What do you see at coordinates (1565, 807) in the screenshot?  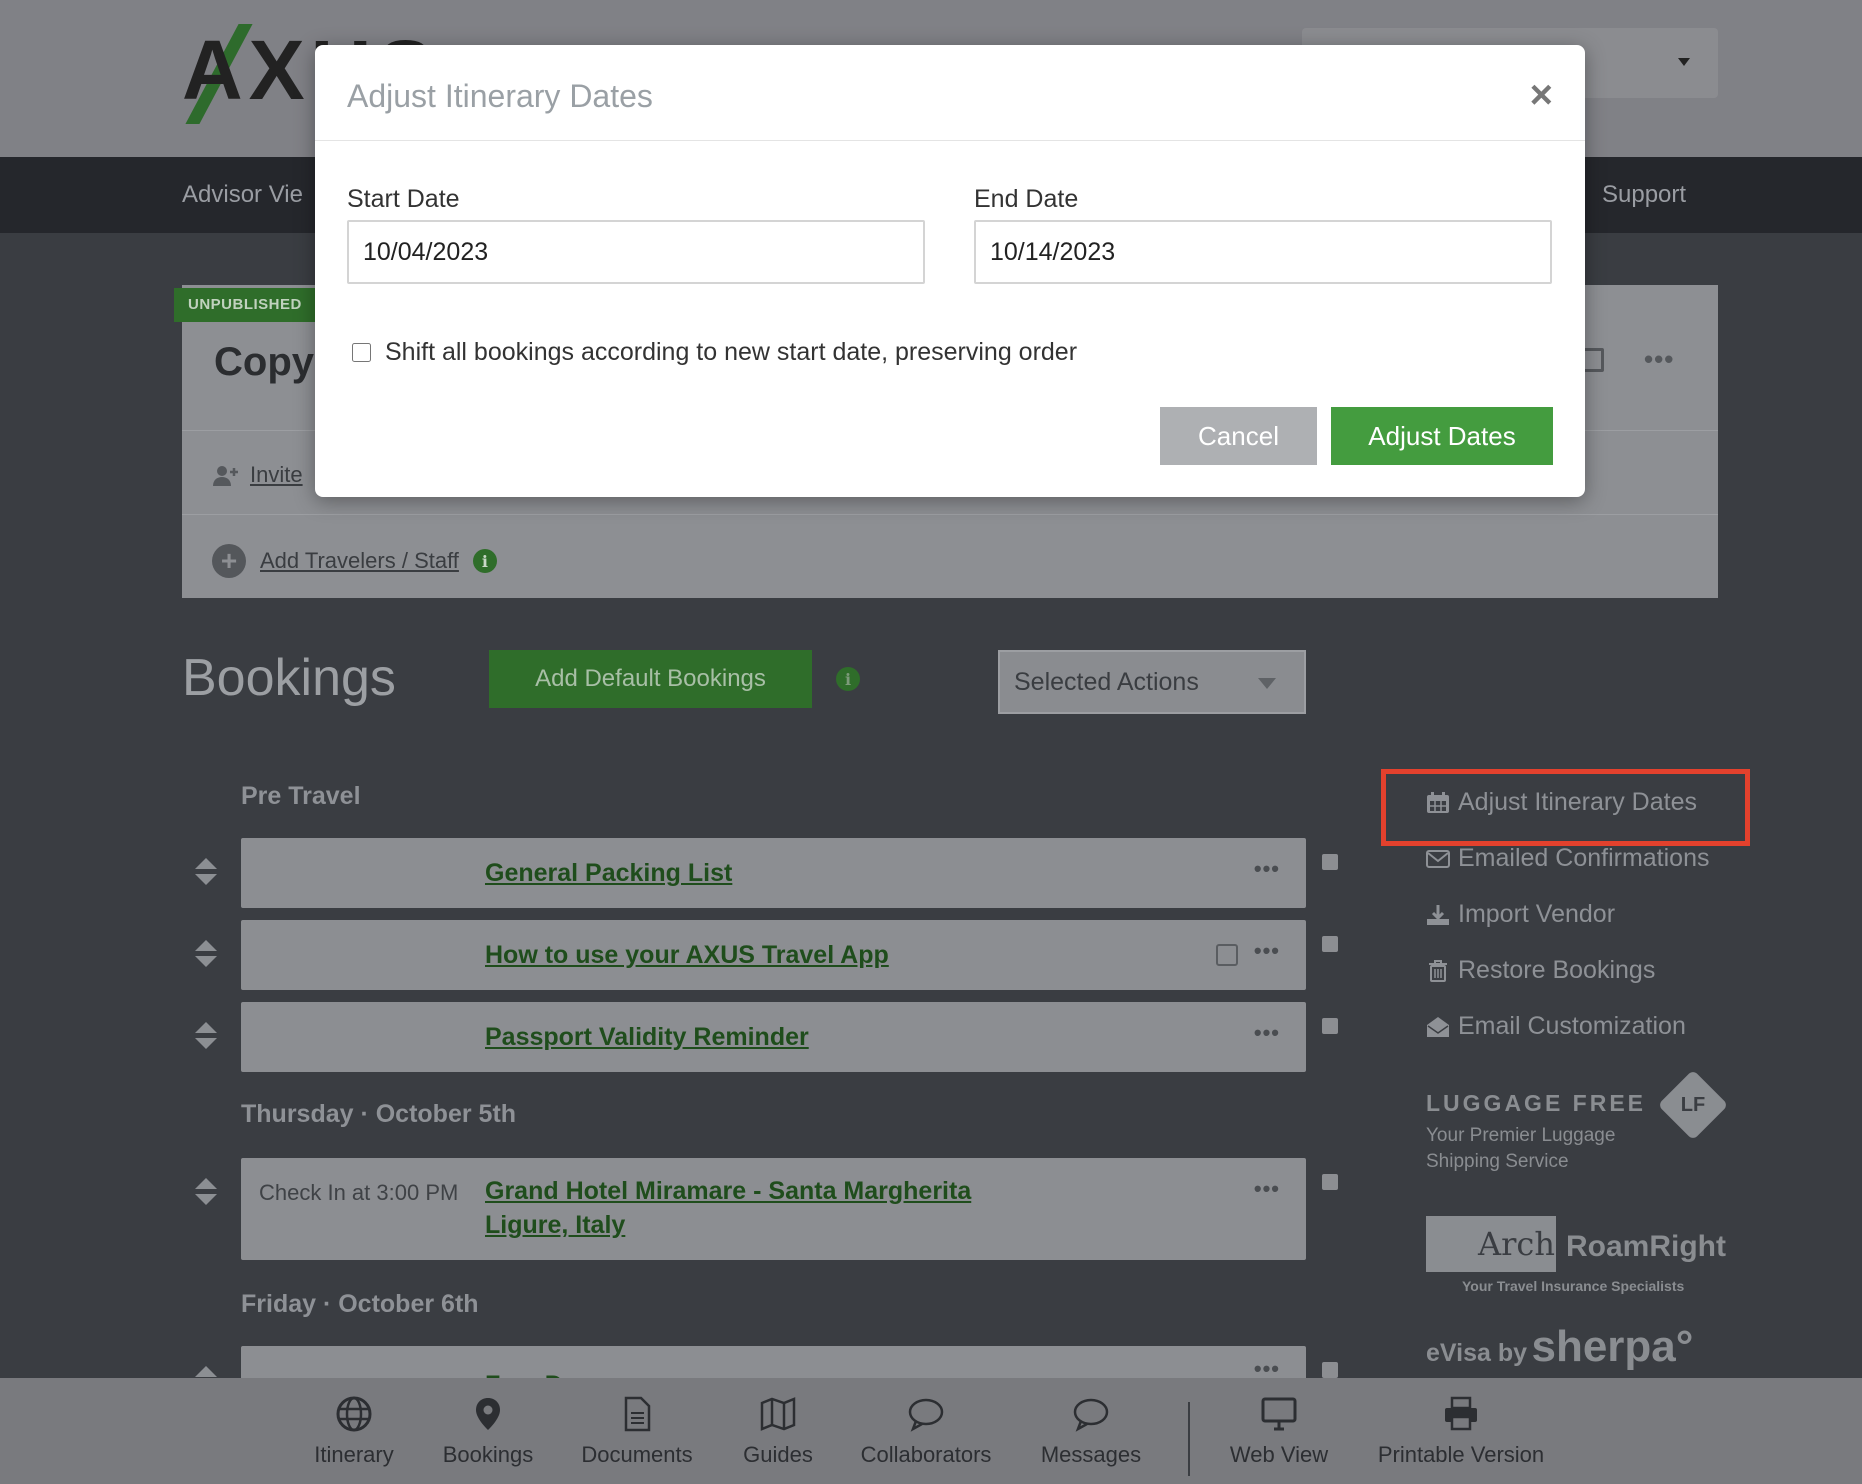 I see `highlight-annotation` at bounding box center [1565, 807].